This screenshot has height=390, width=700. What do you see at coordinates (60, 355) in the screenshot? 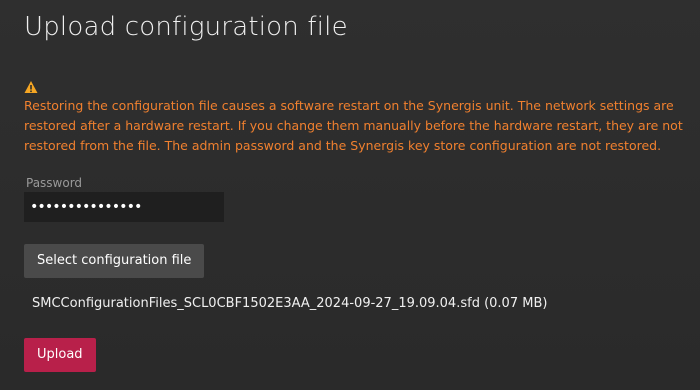
I see `upload-button: Upload` at bounding box center [60, 355].